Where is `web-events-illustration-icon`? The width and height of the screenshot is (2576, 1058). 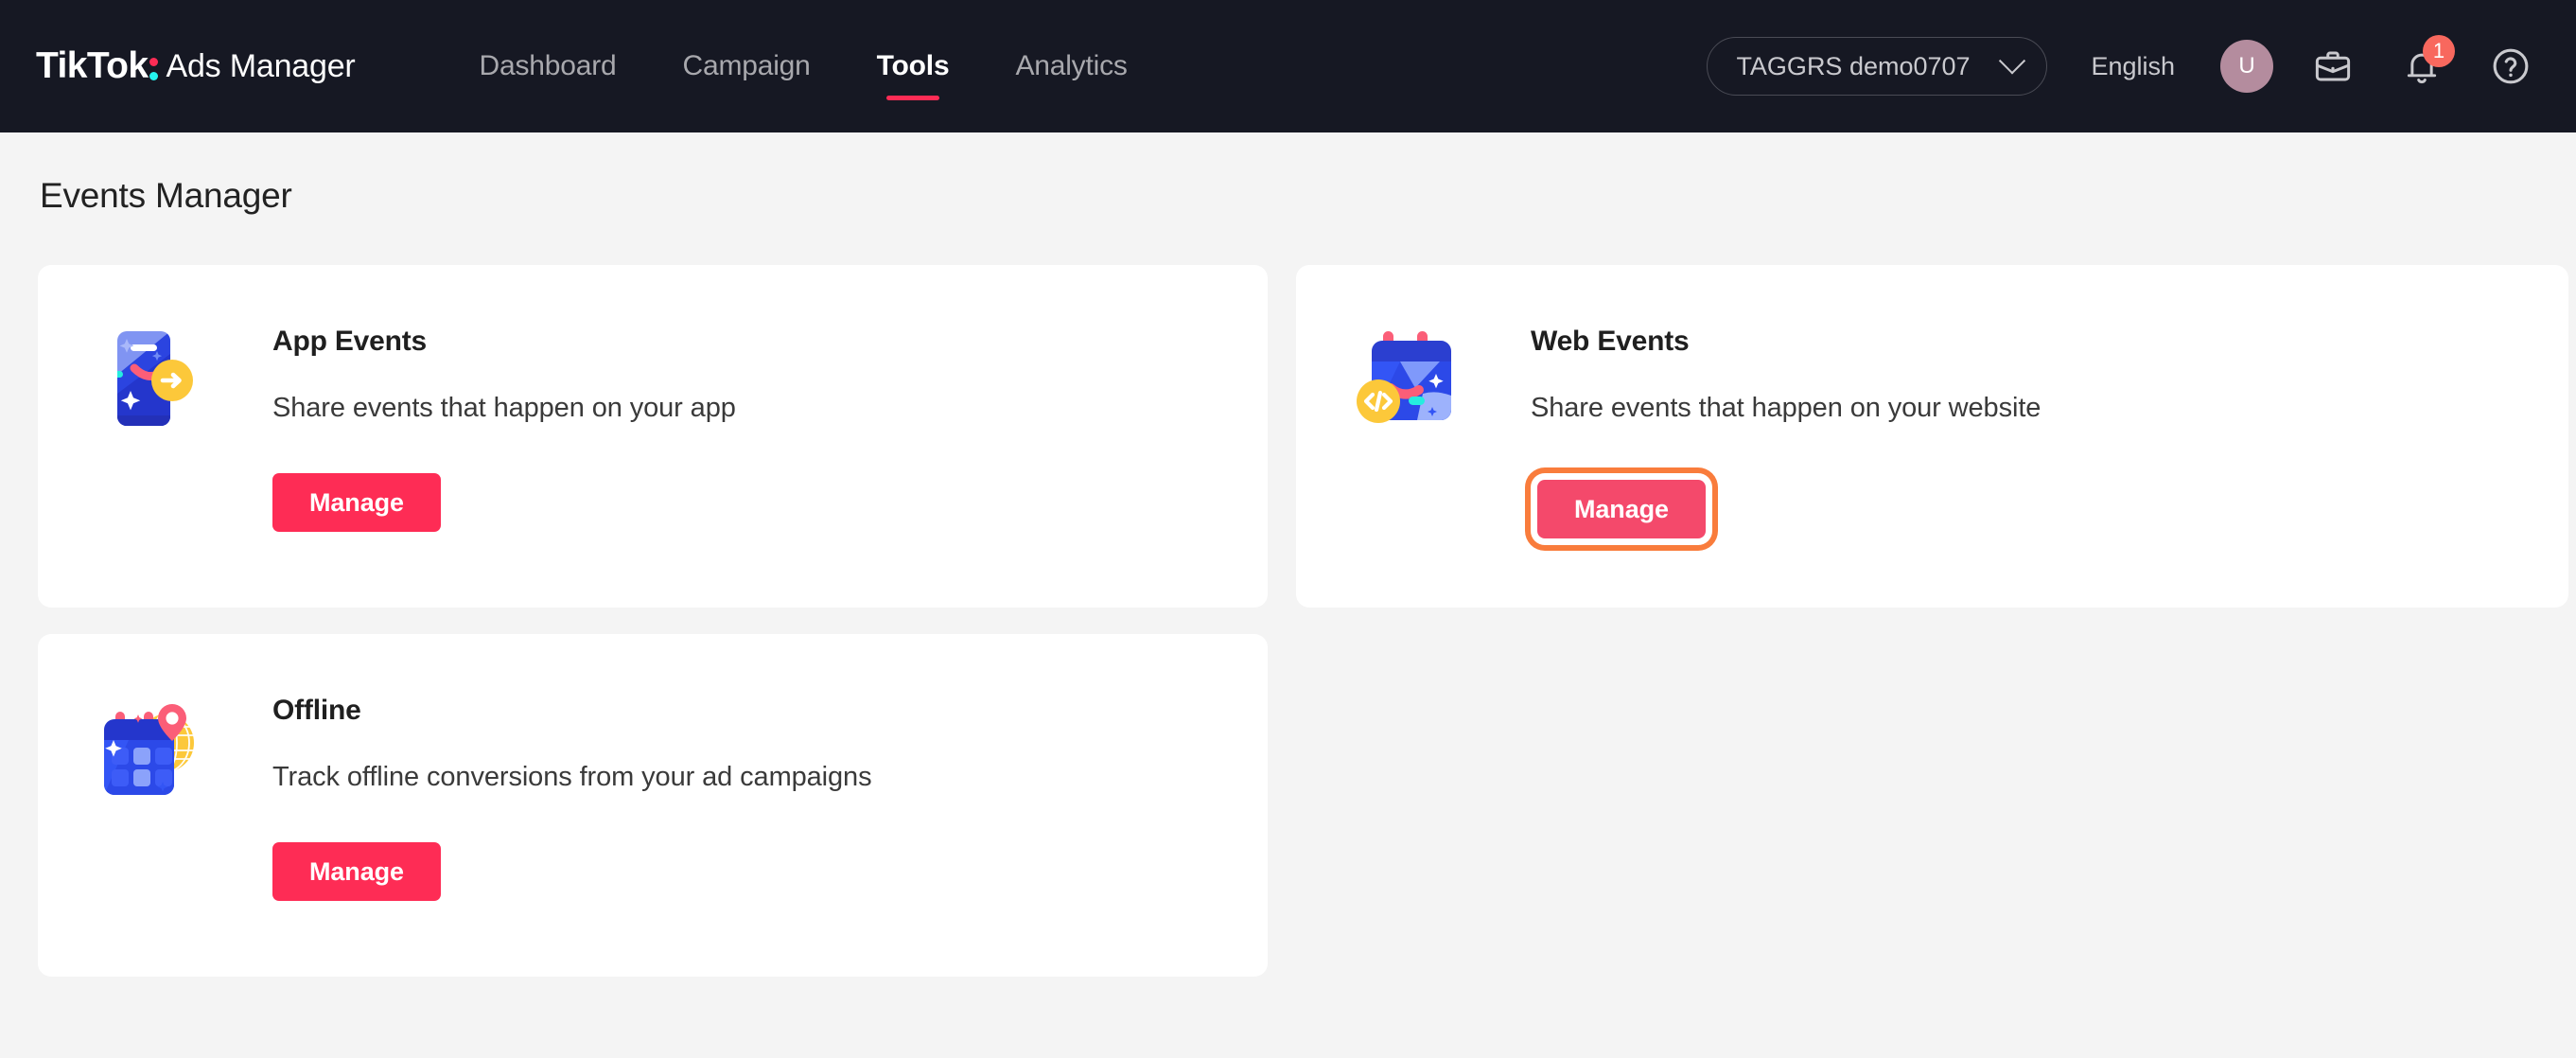 web-events-illustration-icon is located at coordinates (1411, 384).